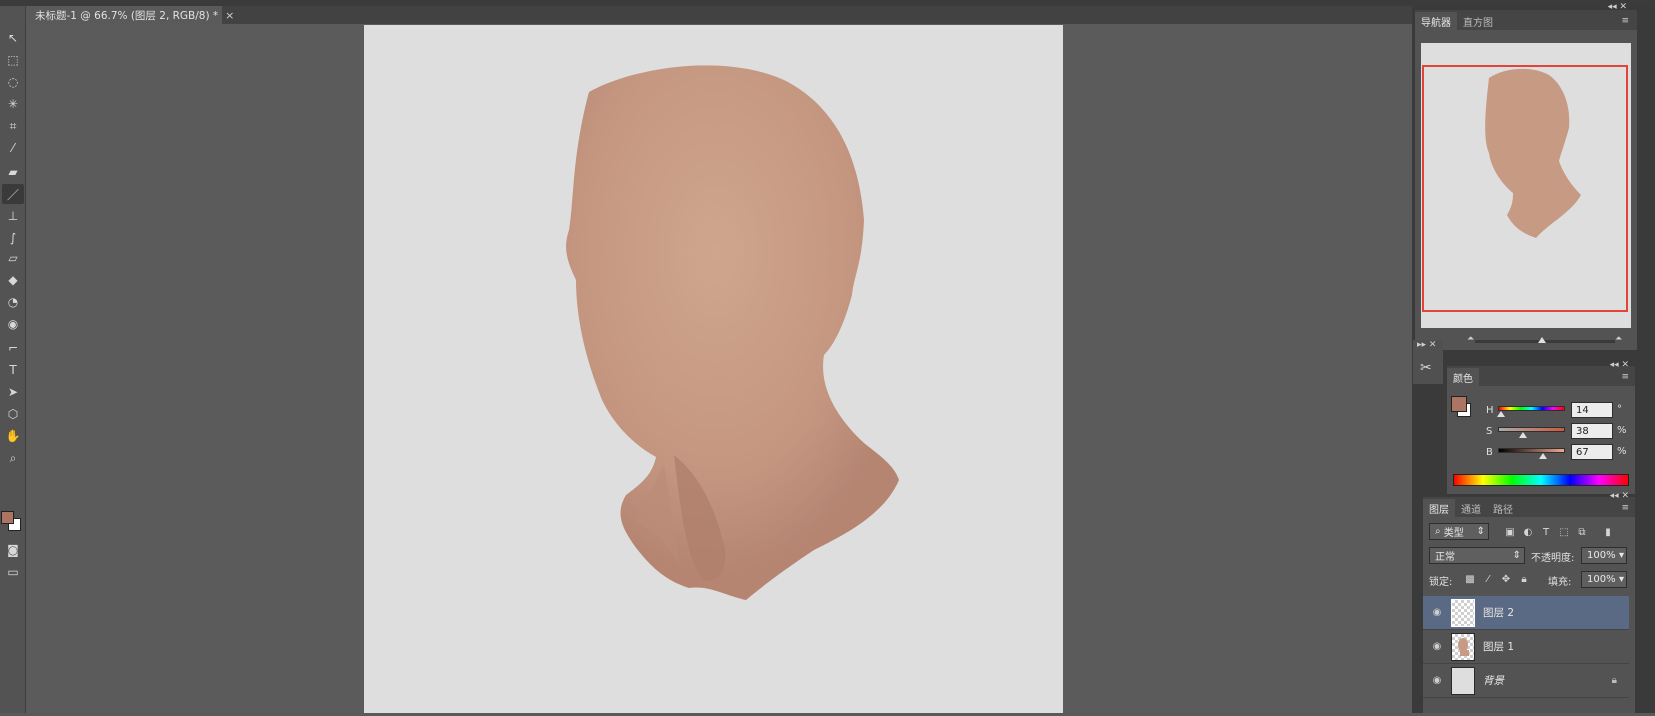  Describe the element at coordinates (1531, 408) in the screenshot. I see `color-h-slider` at that location.